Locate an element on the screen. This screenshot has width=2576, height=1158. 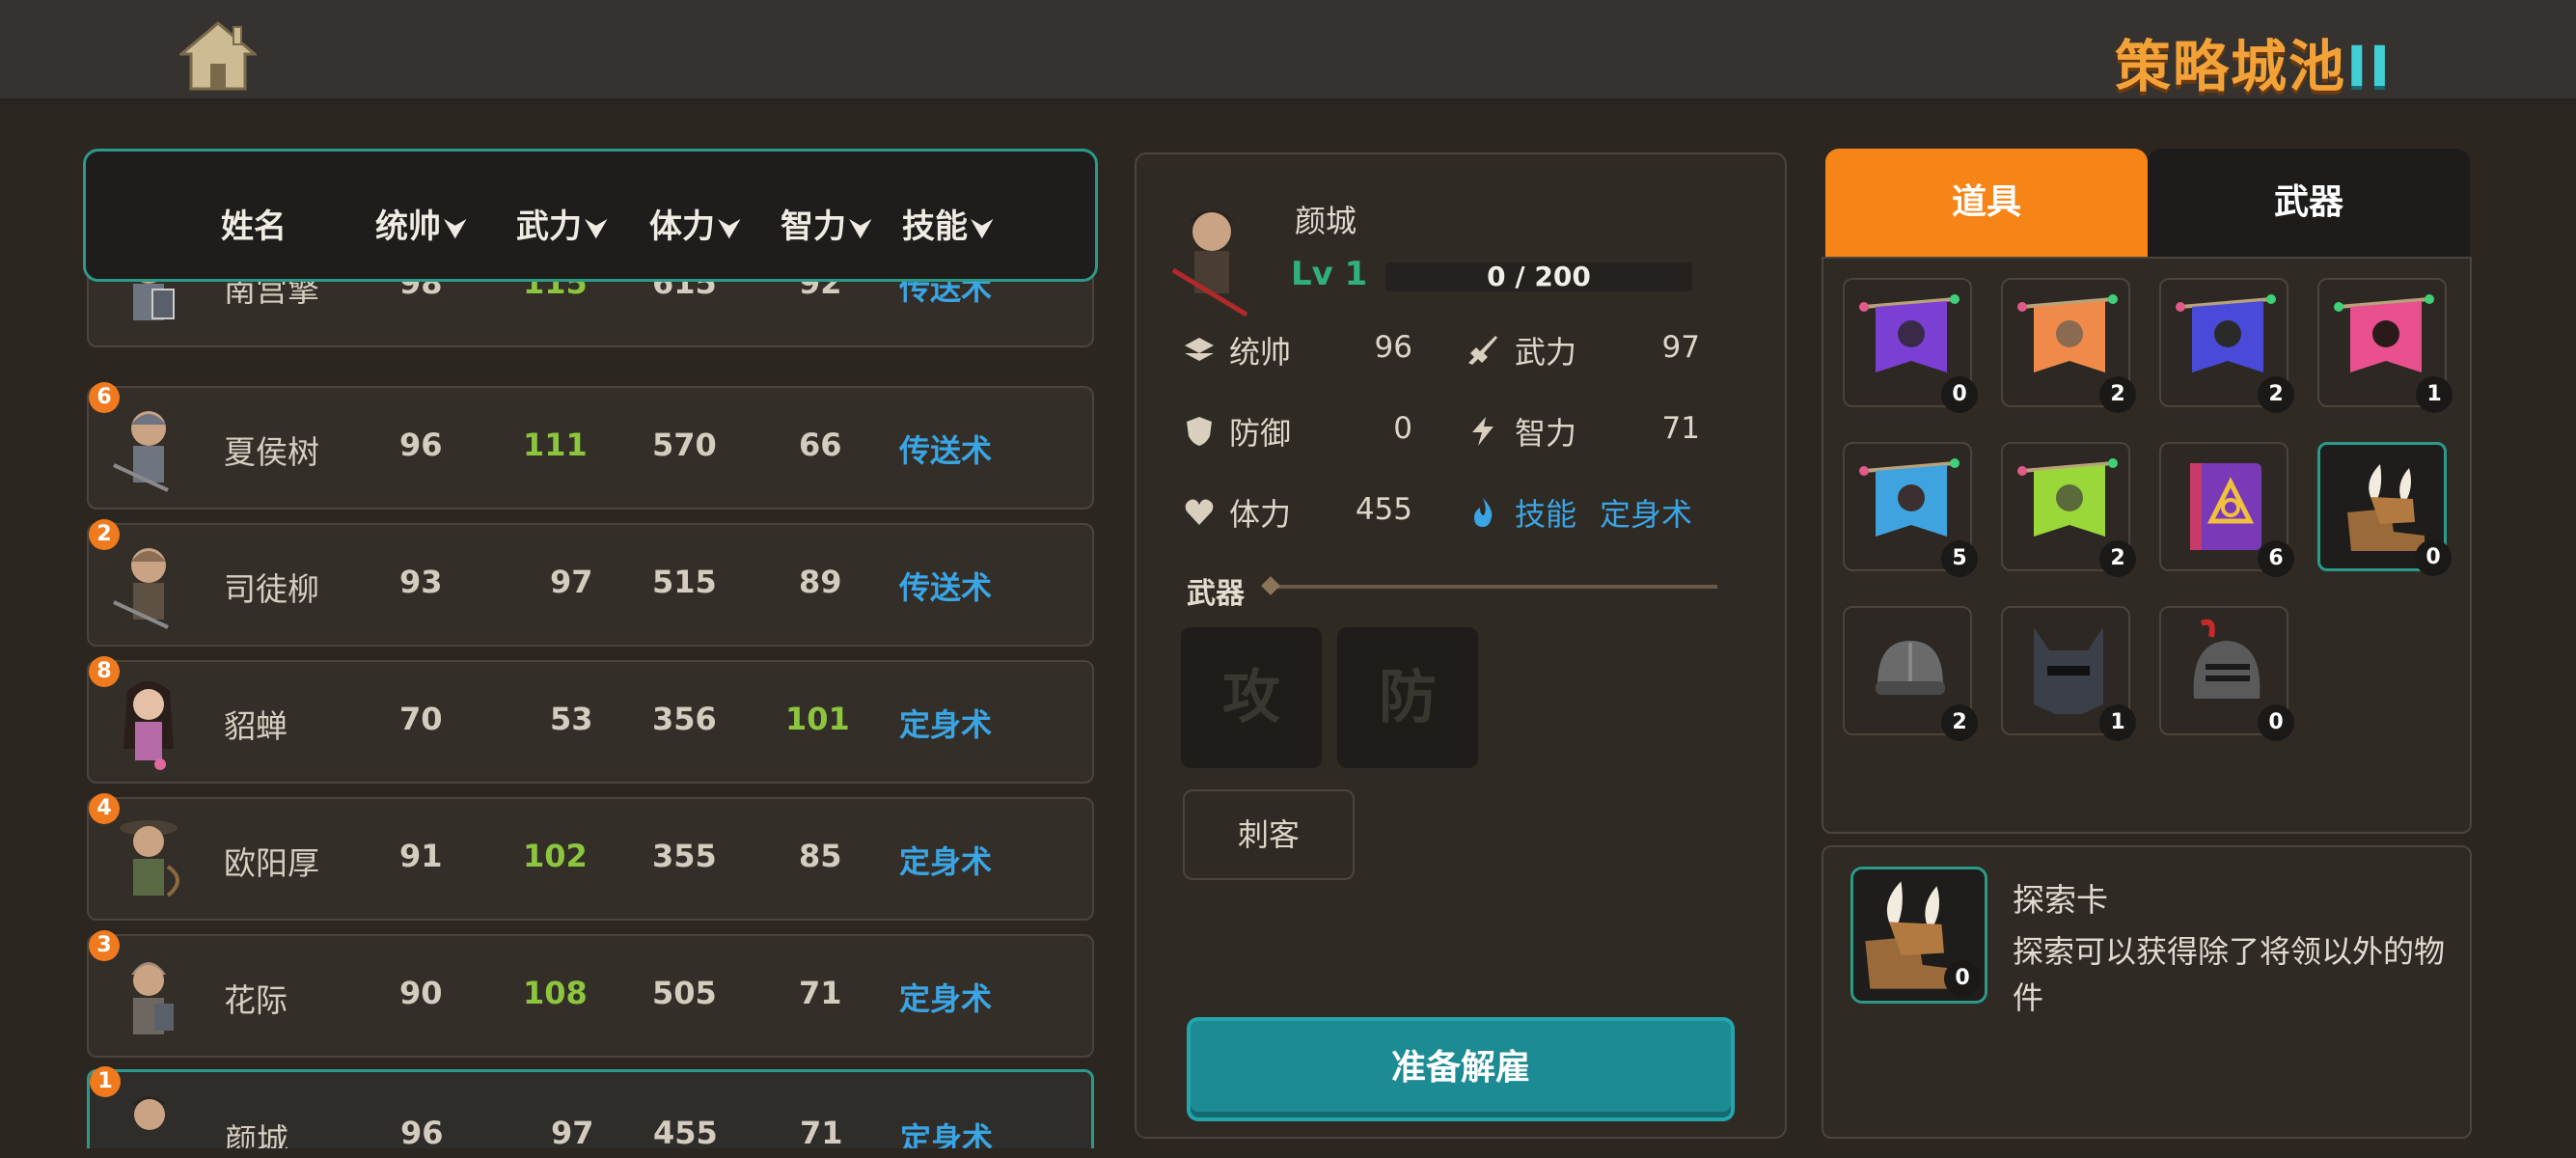
roster-header: 姓名 统帅 ⮟ 武力 ⮟ 体力 ⮟ 智力 ⮟ 技能 ⮟ is located at coordinates (590, 215).